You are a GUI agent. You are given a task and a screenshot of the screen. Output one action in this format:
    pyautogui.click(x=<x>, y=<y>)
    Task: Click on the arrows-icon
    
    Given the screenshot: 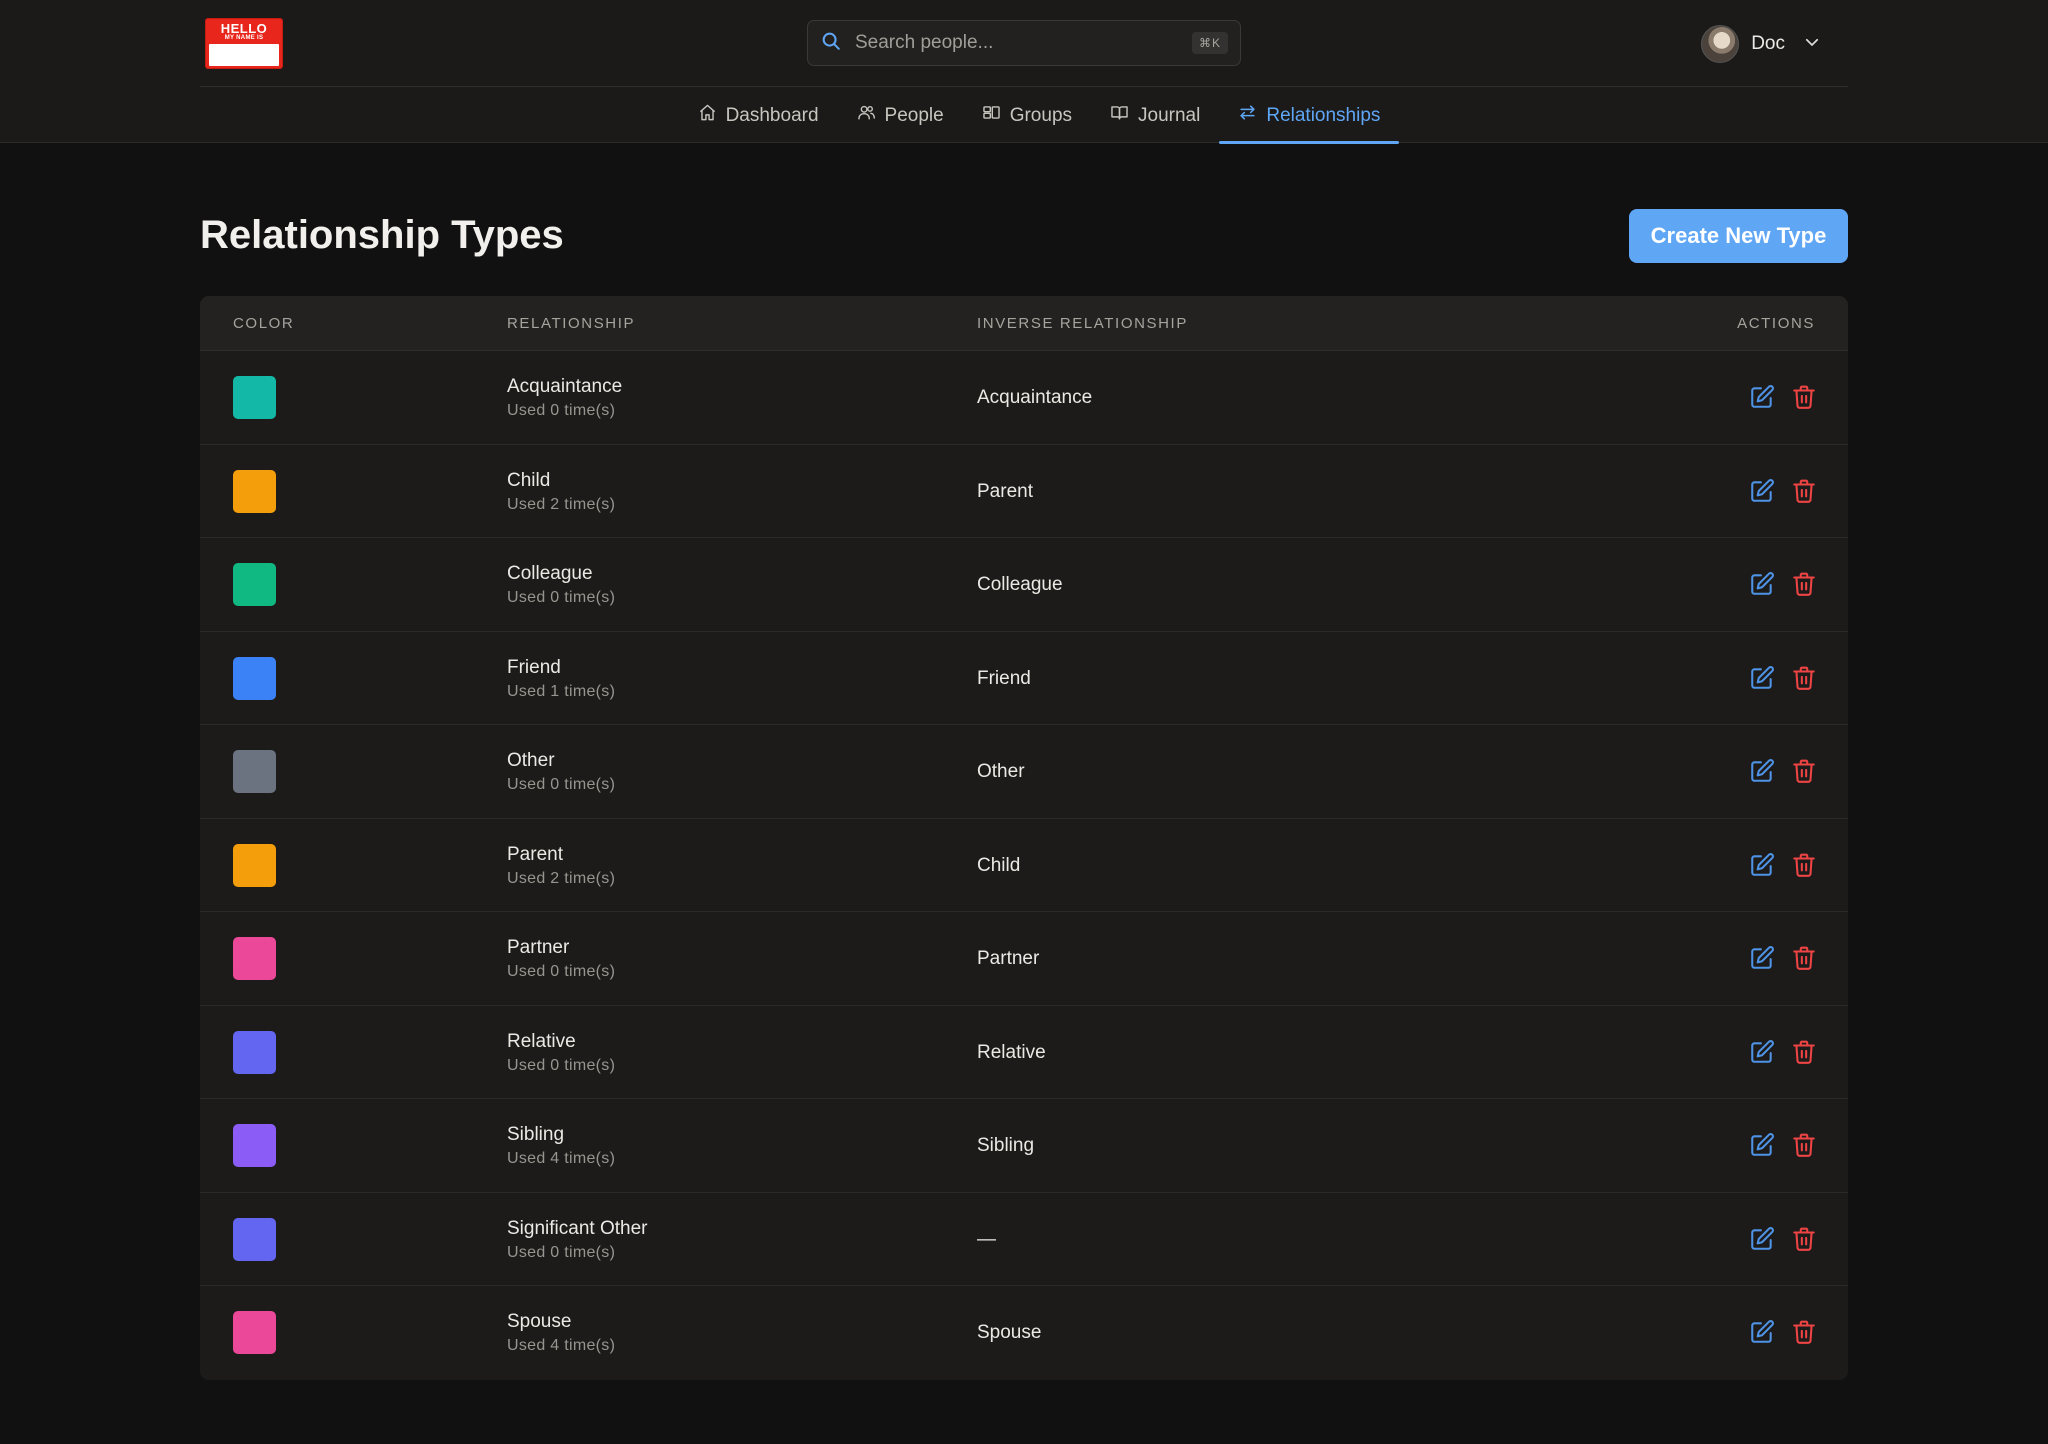 What is the action you would take?
    pyautogui.click(x=1247, y=115)
    